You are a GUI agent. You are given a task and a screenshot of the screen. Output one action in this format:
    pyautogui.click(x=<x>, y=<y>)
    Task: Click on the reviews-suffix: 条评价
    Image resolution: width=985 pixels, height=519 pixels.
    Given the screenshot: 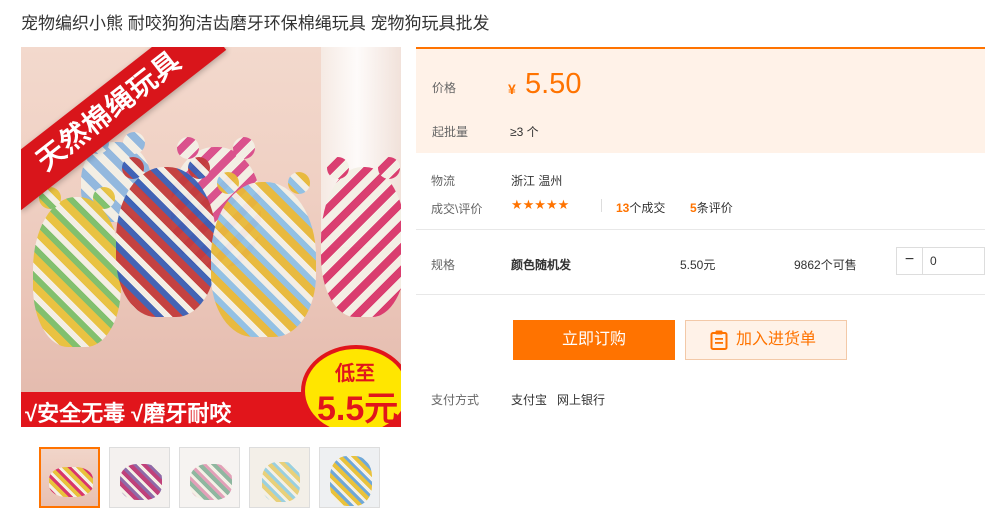 What is the action you would take?
    pyautogui.click(x=714, y=208)
    